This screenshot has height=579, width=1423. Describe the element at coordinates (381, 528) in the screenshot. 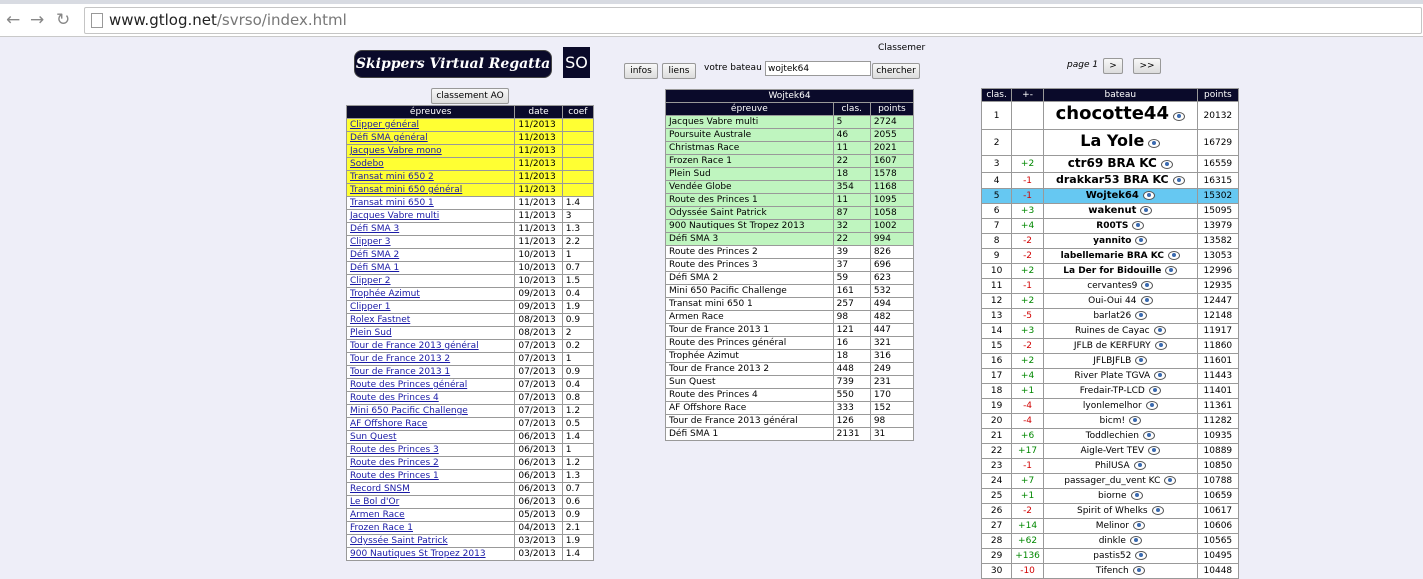

I see `epreuve-link: Frozen Race 1` at that location.